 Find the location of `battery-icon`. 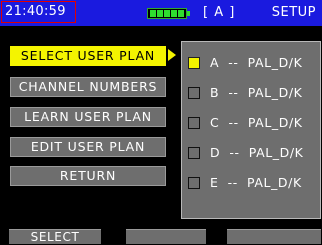

battery-icon is located at coordinates (167, 13).